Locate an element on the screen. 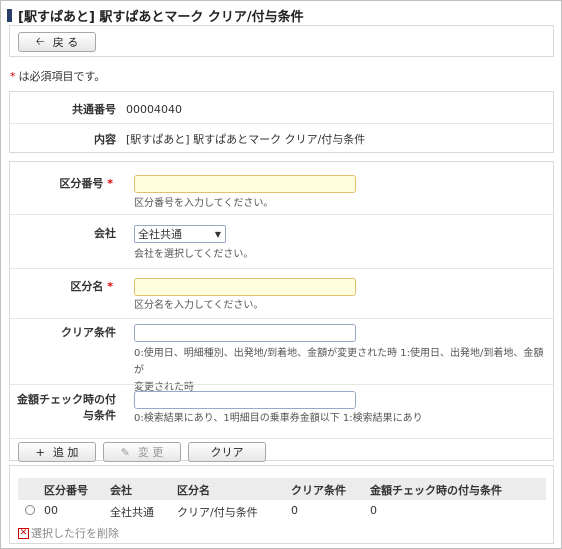  col-header-division-no: 区分番号 is located at coordinates (66, 490).